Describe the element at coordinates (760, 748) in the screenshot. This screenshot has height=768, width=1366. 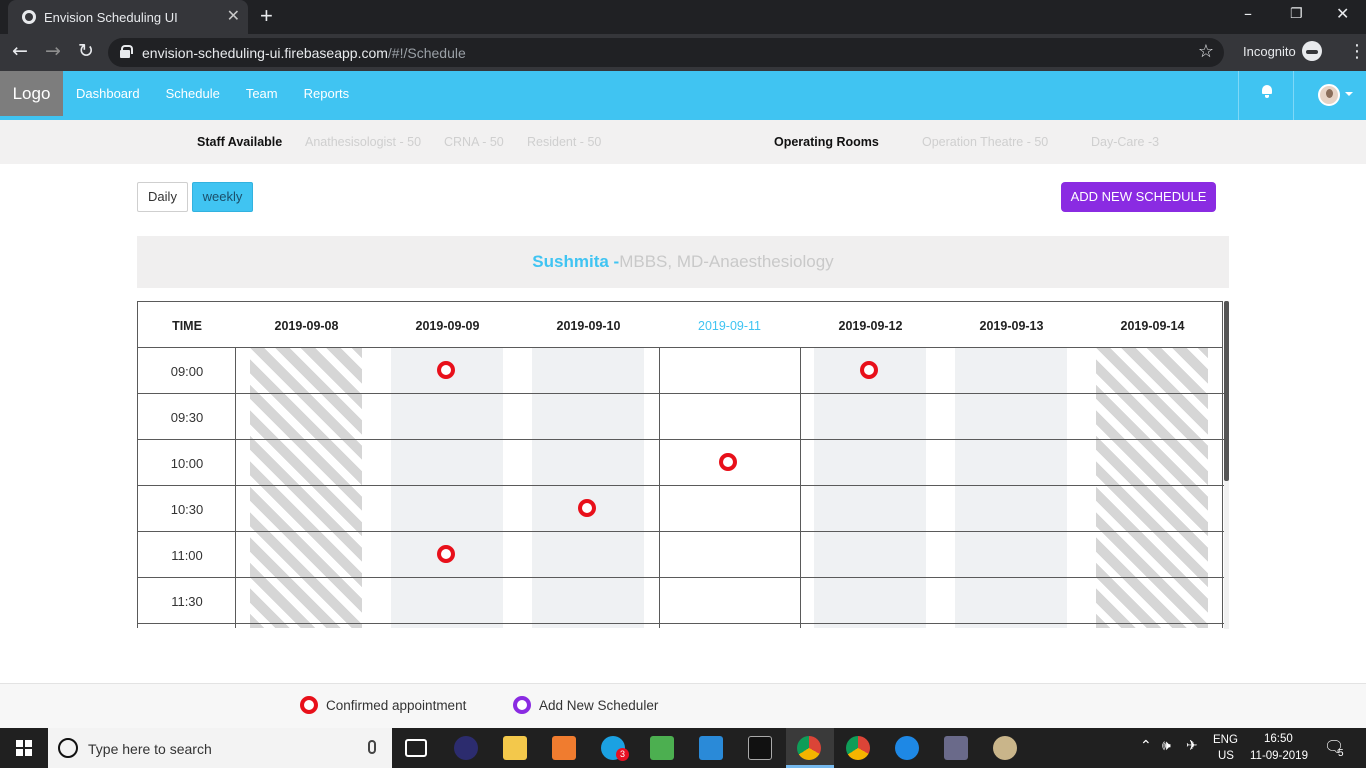
I see `terminal-icon` at that location.